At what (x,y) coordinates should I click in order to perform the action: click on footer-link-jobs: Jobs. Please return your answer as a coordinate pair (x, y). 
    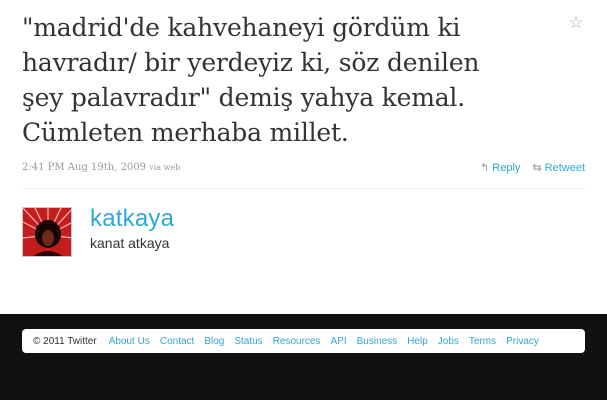
    Looking at the image, I should click on (448, 341).